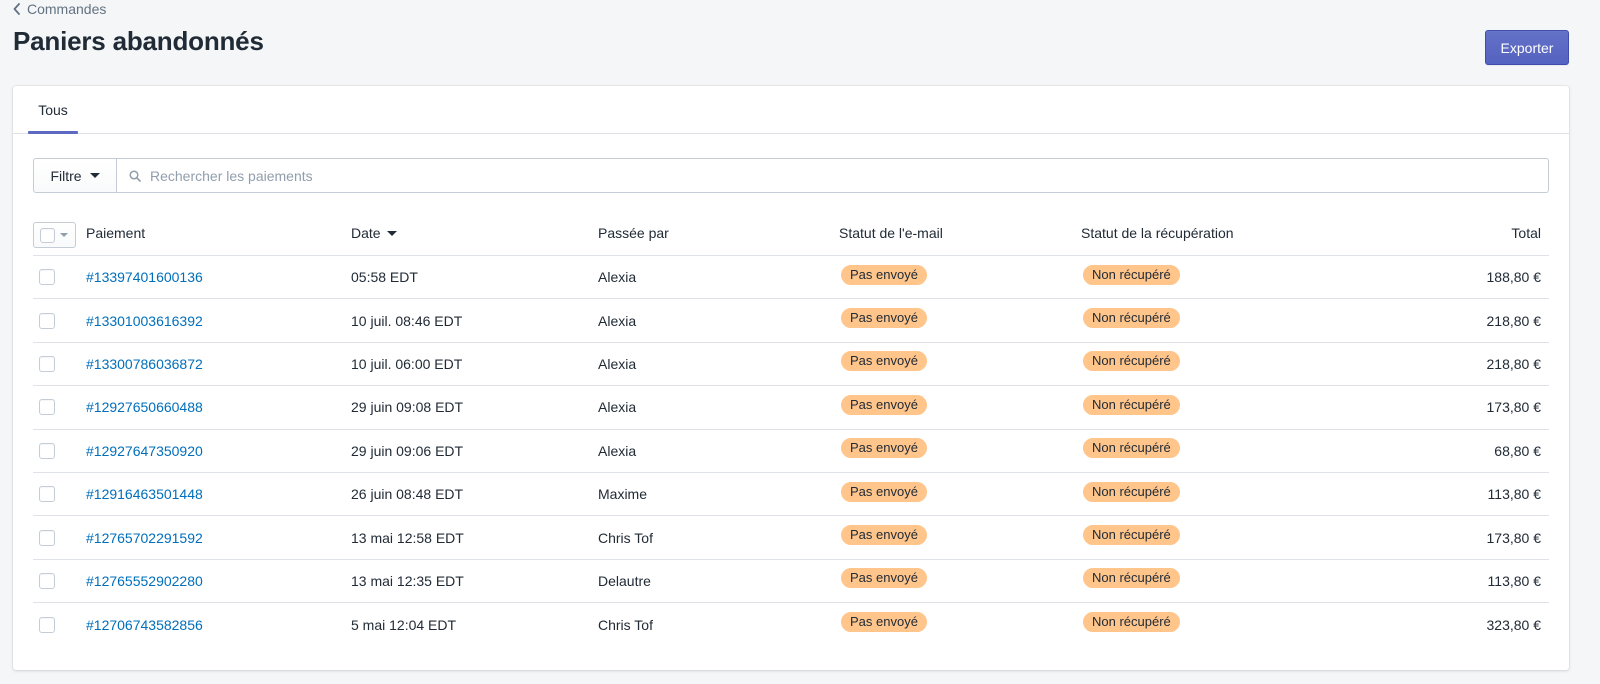 The image size is (1600, 684). I want to click on date-cell: 26 juin 08:48 EDT, so click(407, 494).